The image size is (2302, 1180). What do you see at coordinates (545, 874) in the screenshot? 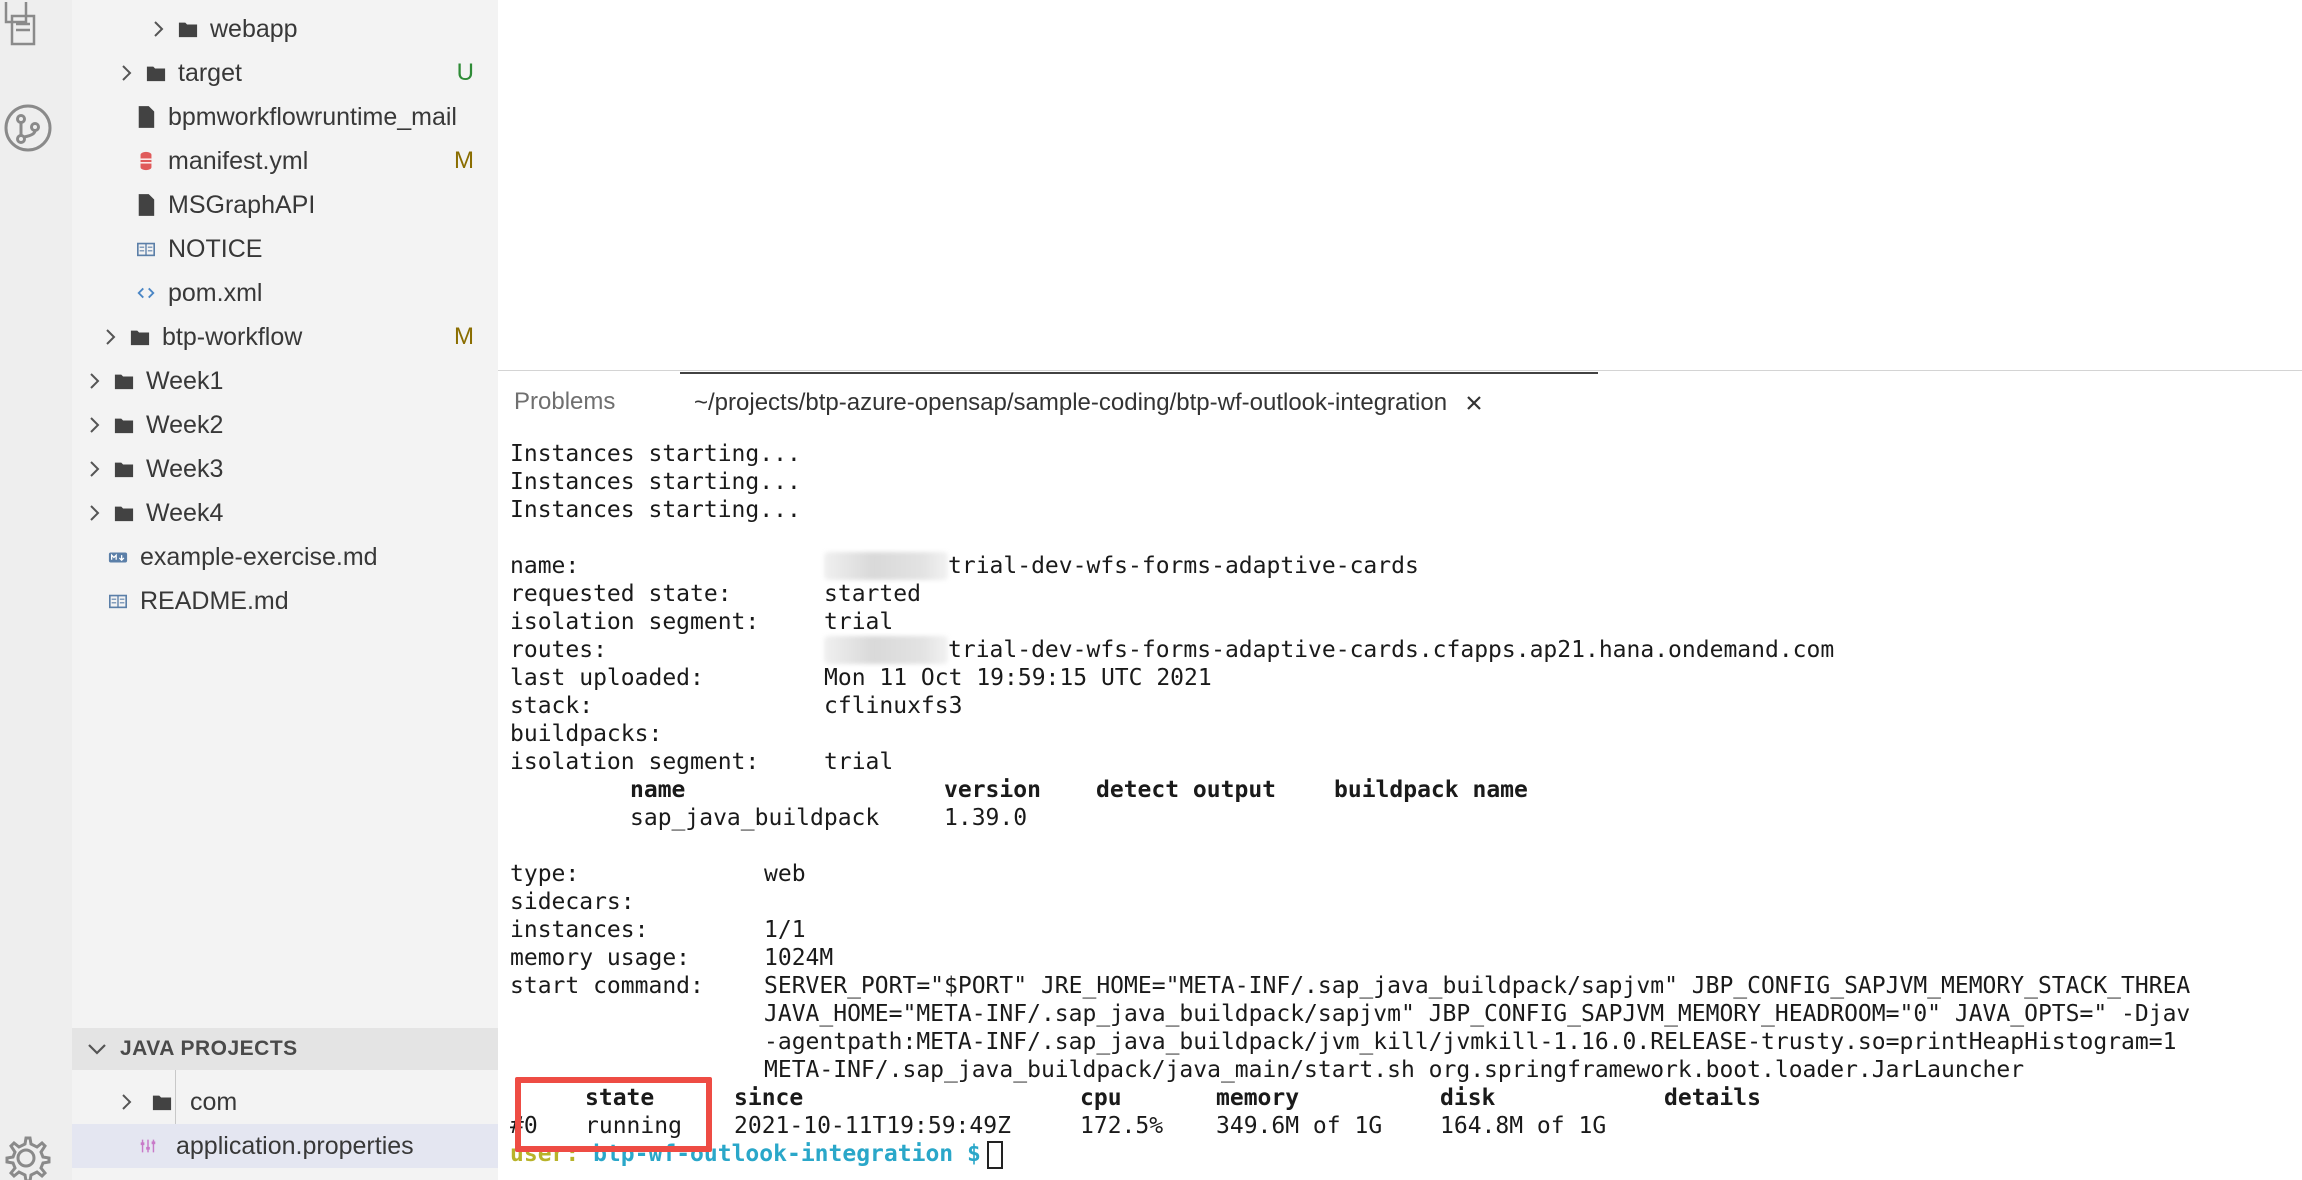
I see `terminal-label: type:` at bounding box center [545, 874].